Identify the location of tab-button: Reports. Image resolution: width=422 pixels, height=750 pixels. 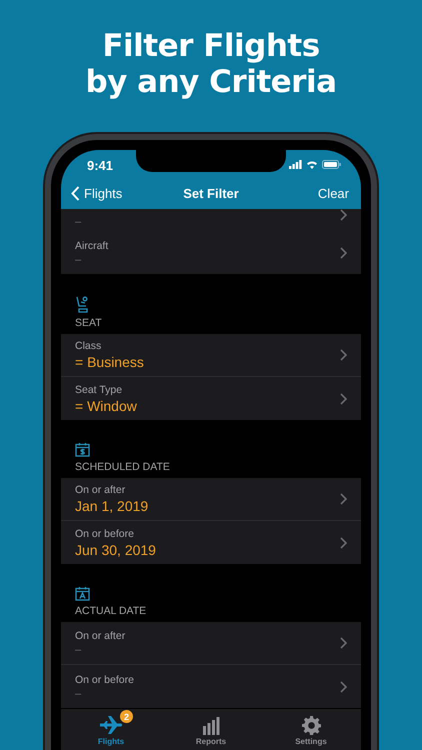
(211, 729).